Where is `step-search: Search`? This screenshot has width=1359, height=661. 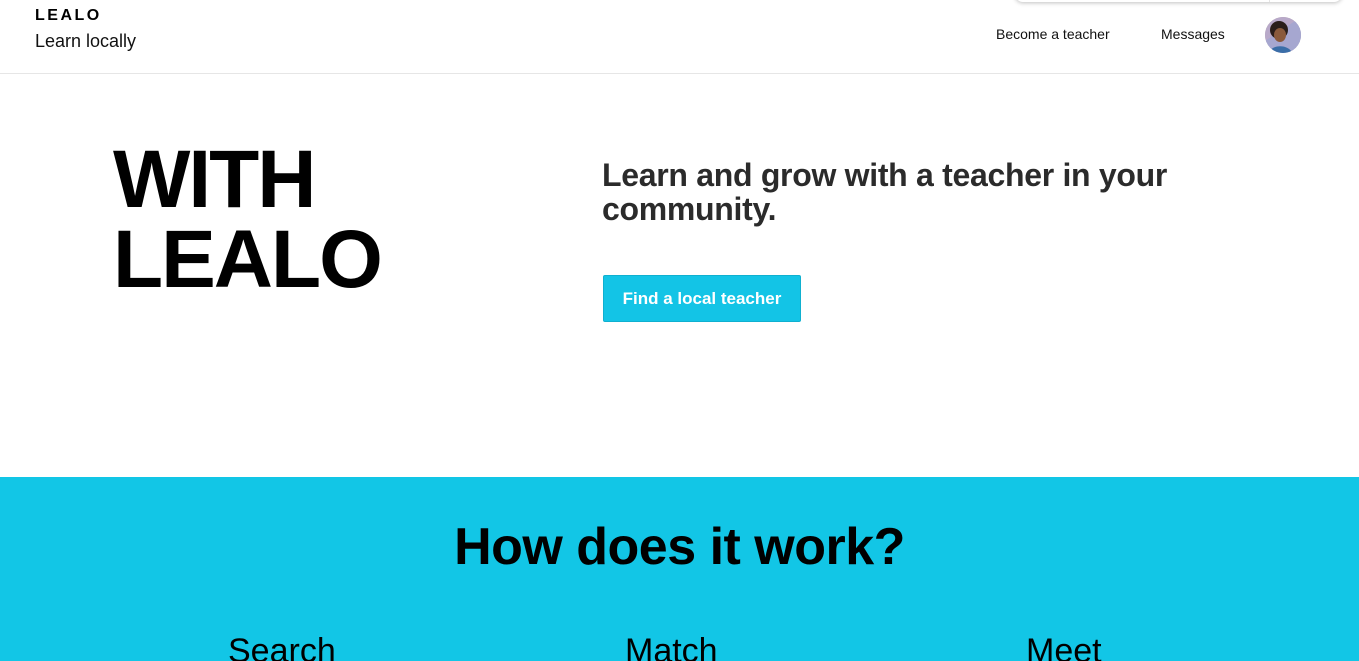
step-search: Search is located at coordinates (282, 646).